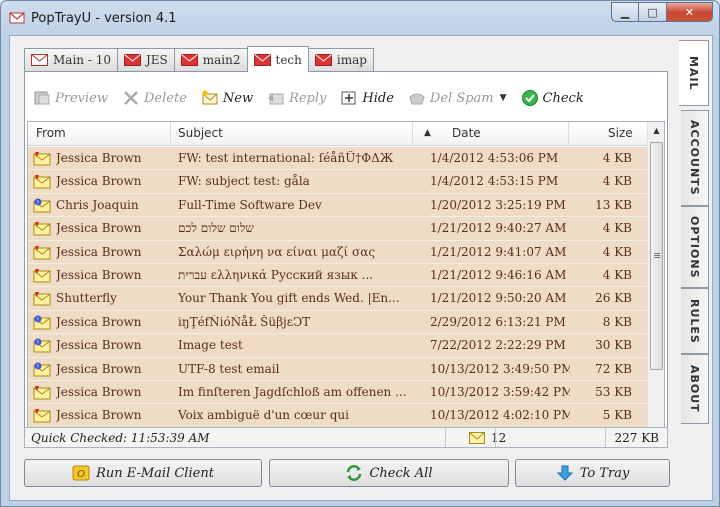  I want to click on row-size: 72 KB, so click(613, 368).